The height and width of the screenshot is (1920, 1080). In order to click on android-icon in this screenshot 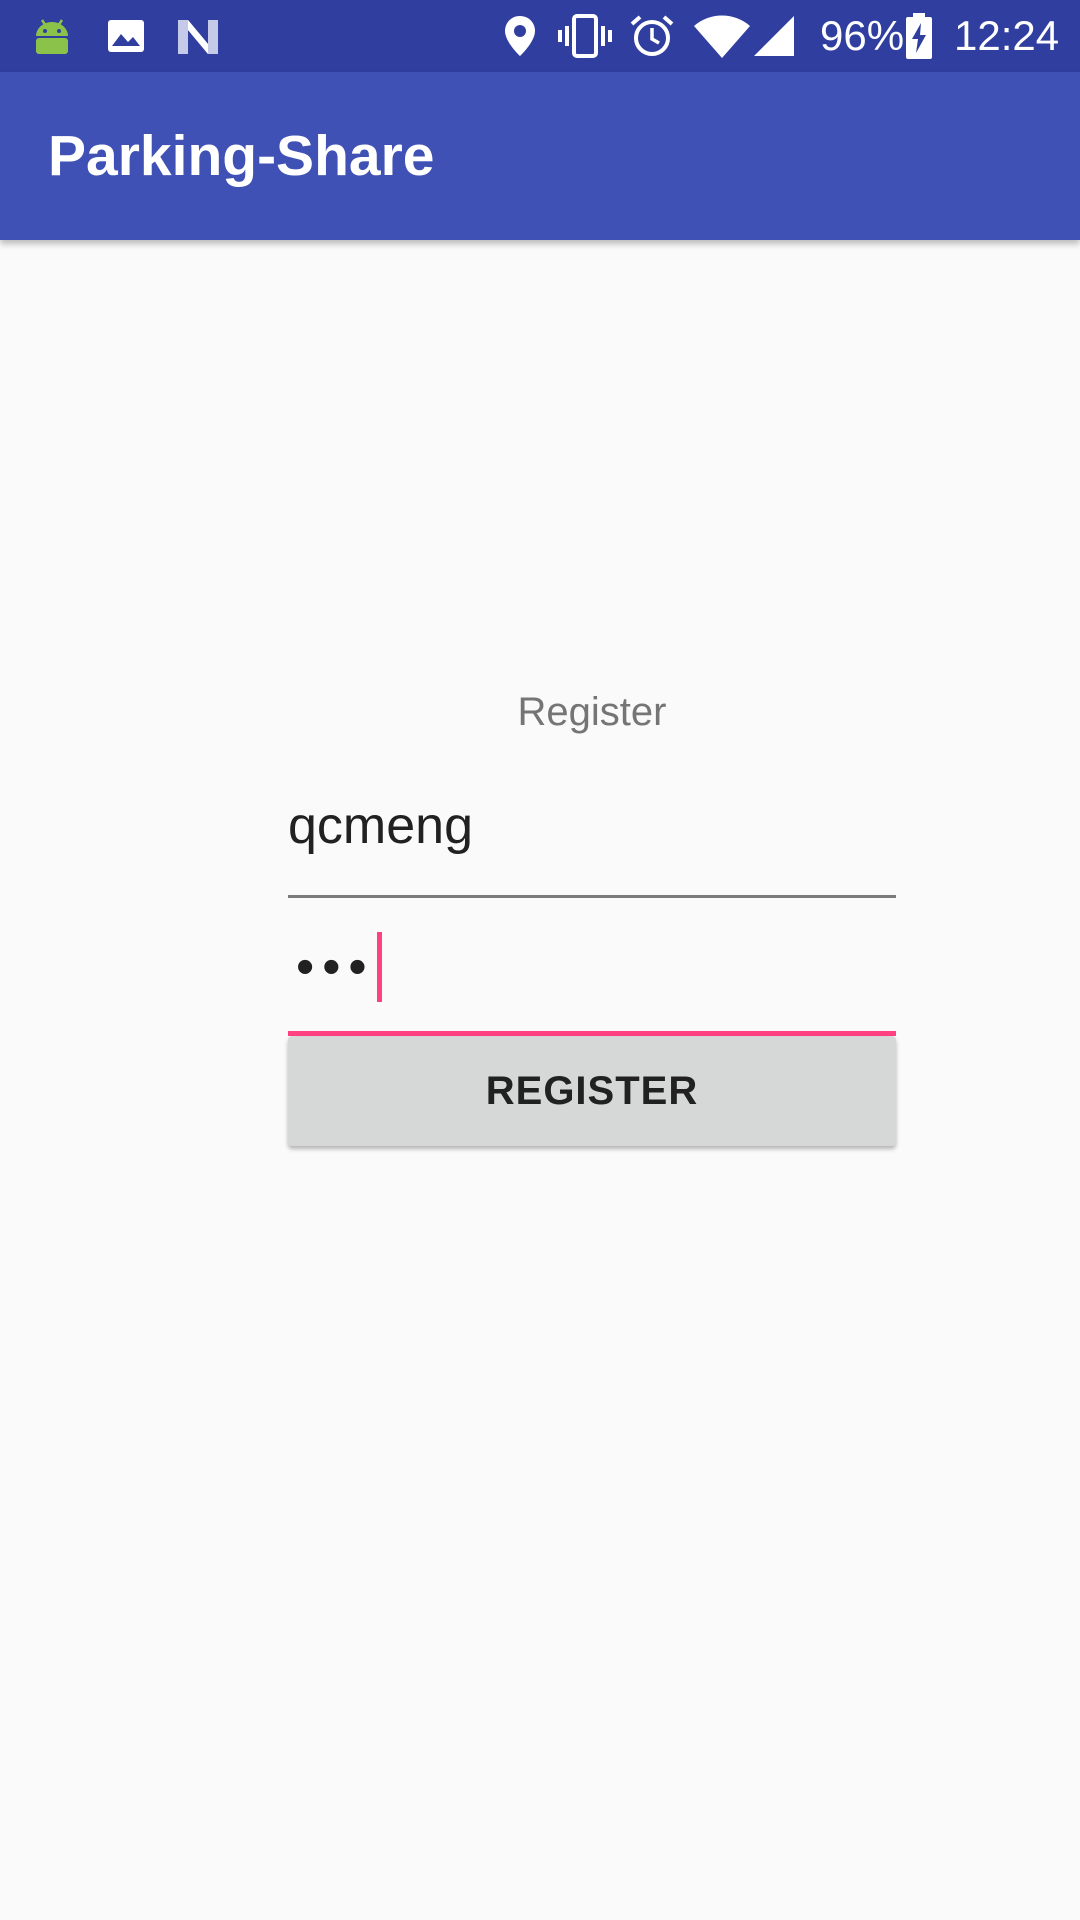, I will do `click(52, 36)`.